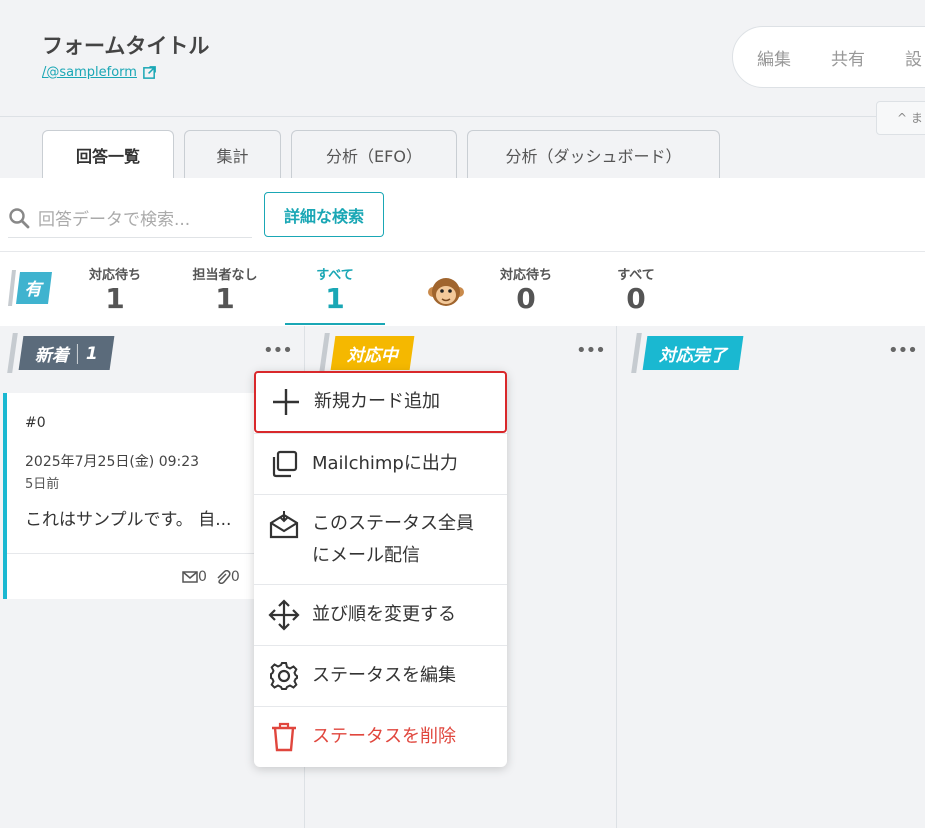 This screenshot has height=828, width=925. Describe the element at coordinates (284, 615) in the screenshot. I see `move-icon` at that location.